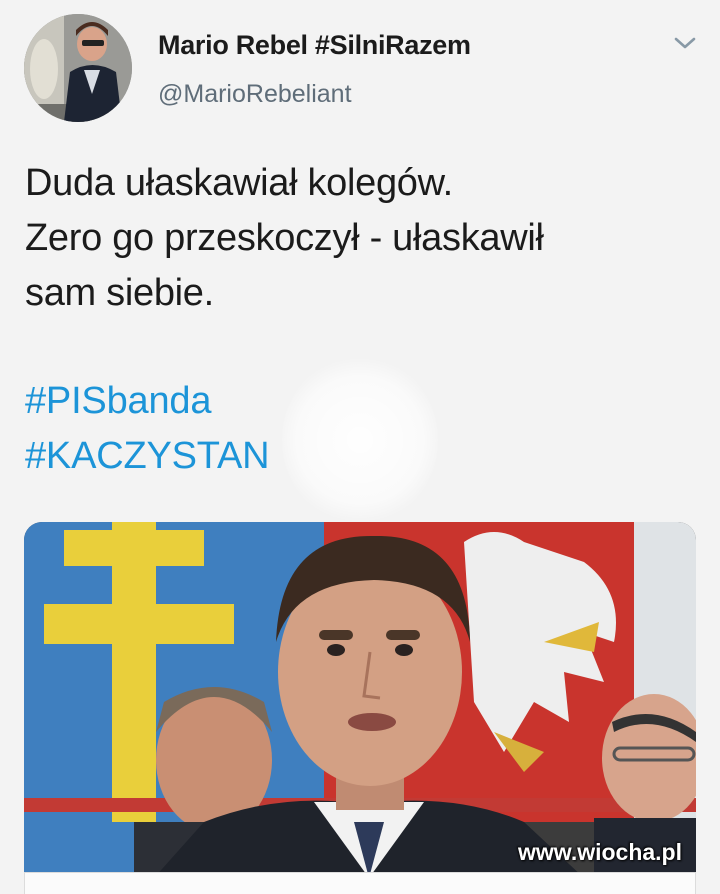  Describe the element at coordinates (147, 401) in the screenshot. I see `hashtag-link: #PISbanda` at that location.